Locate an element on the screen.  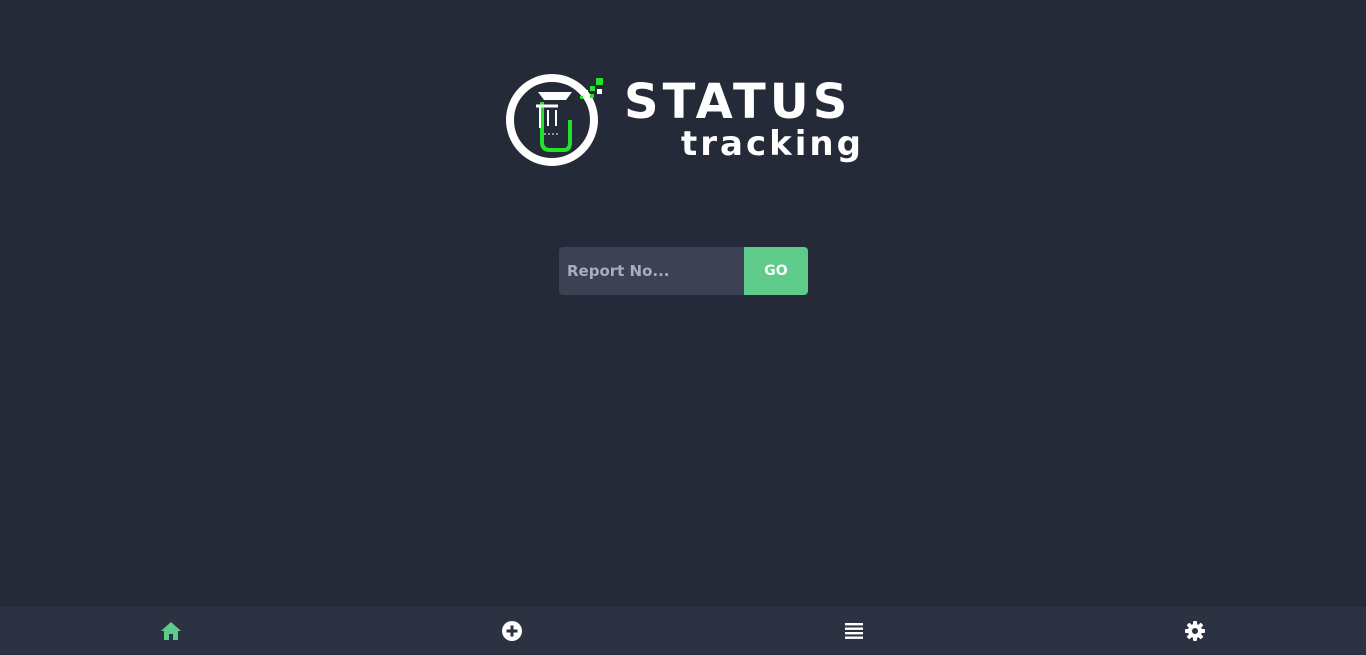
home-icon is located at coordinates (170, 631).